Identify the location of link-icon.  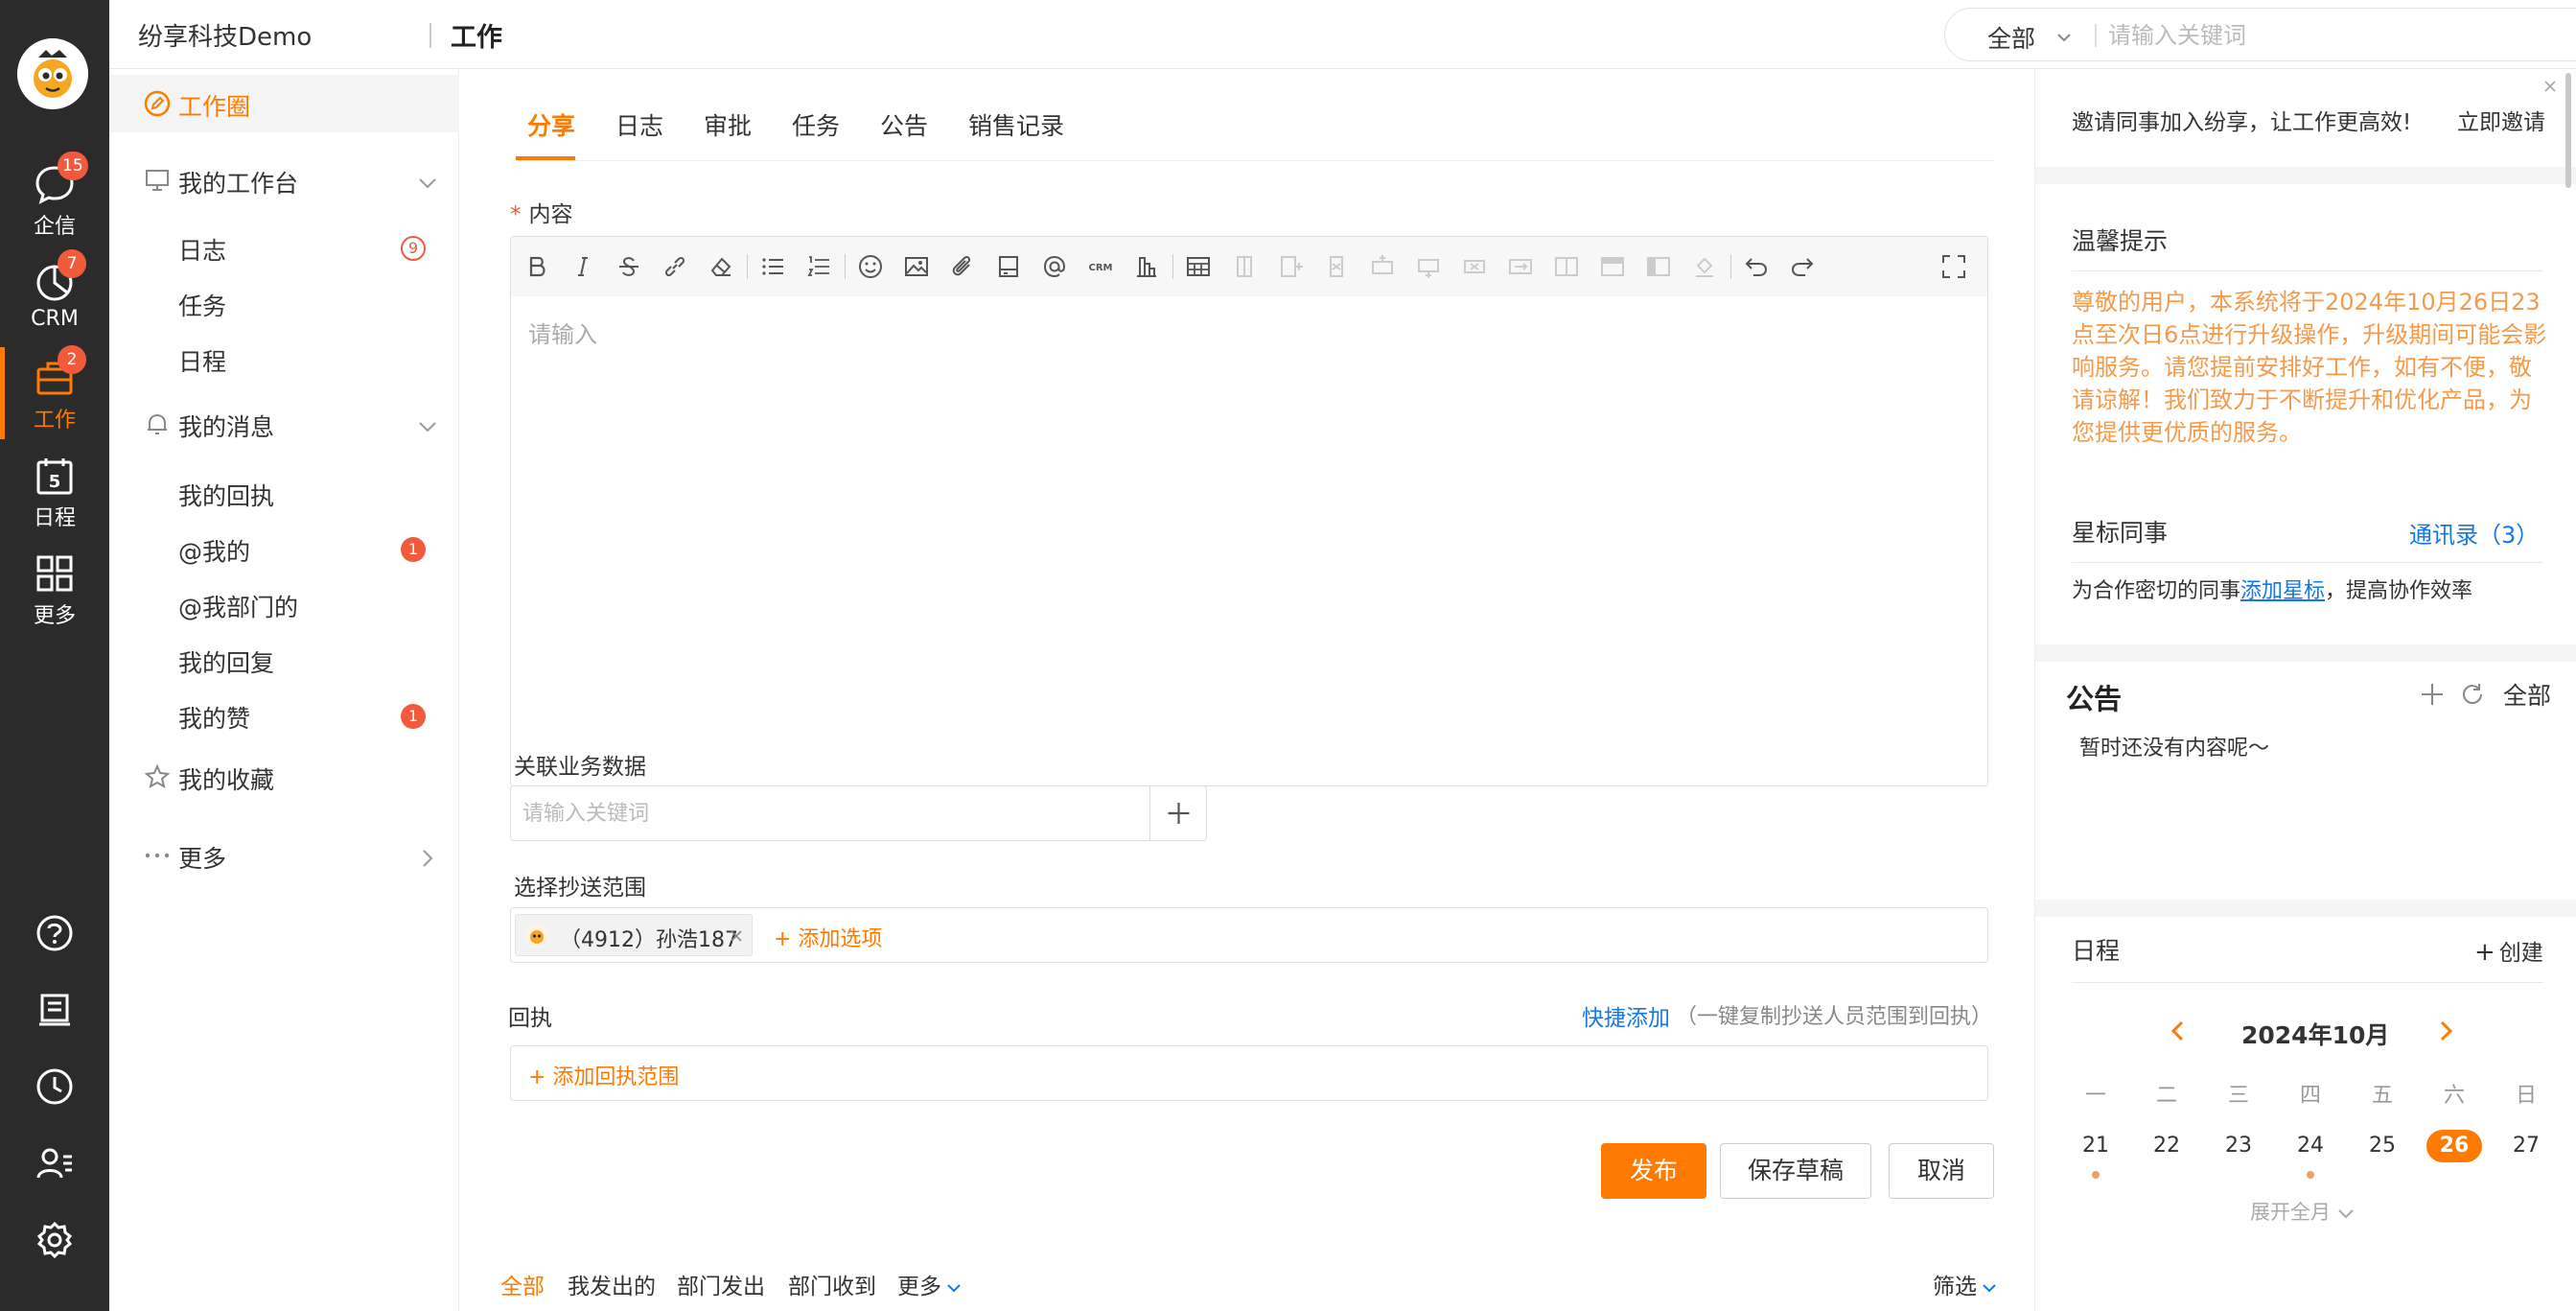
(675, 266).